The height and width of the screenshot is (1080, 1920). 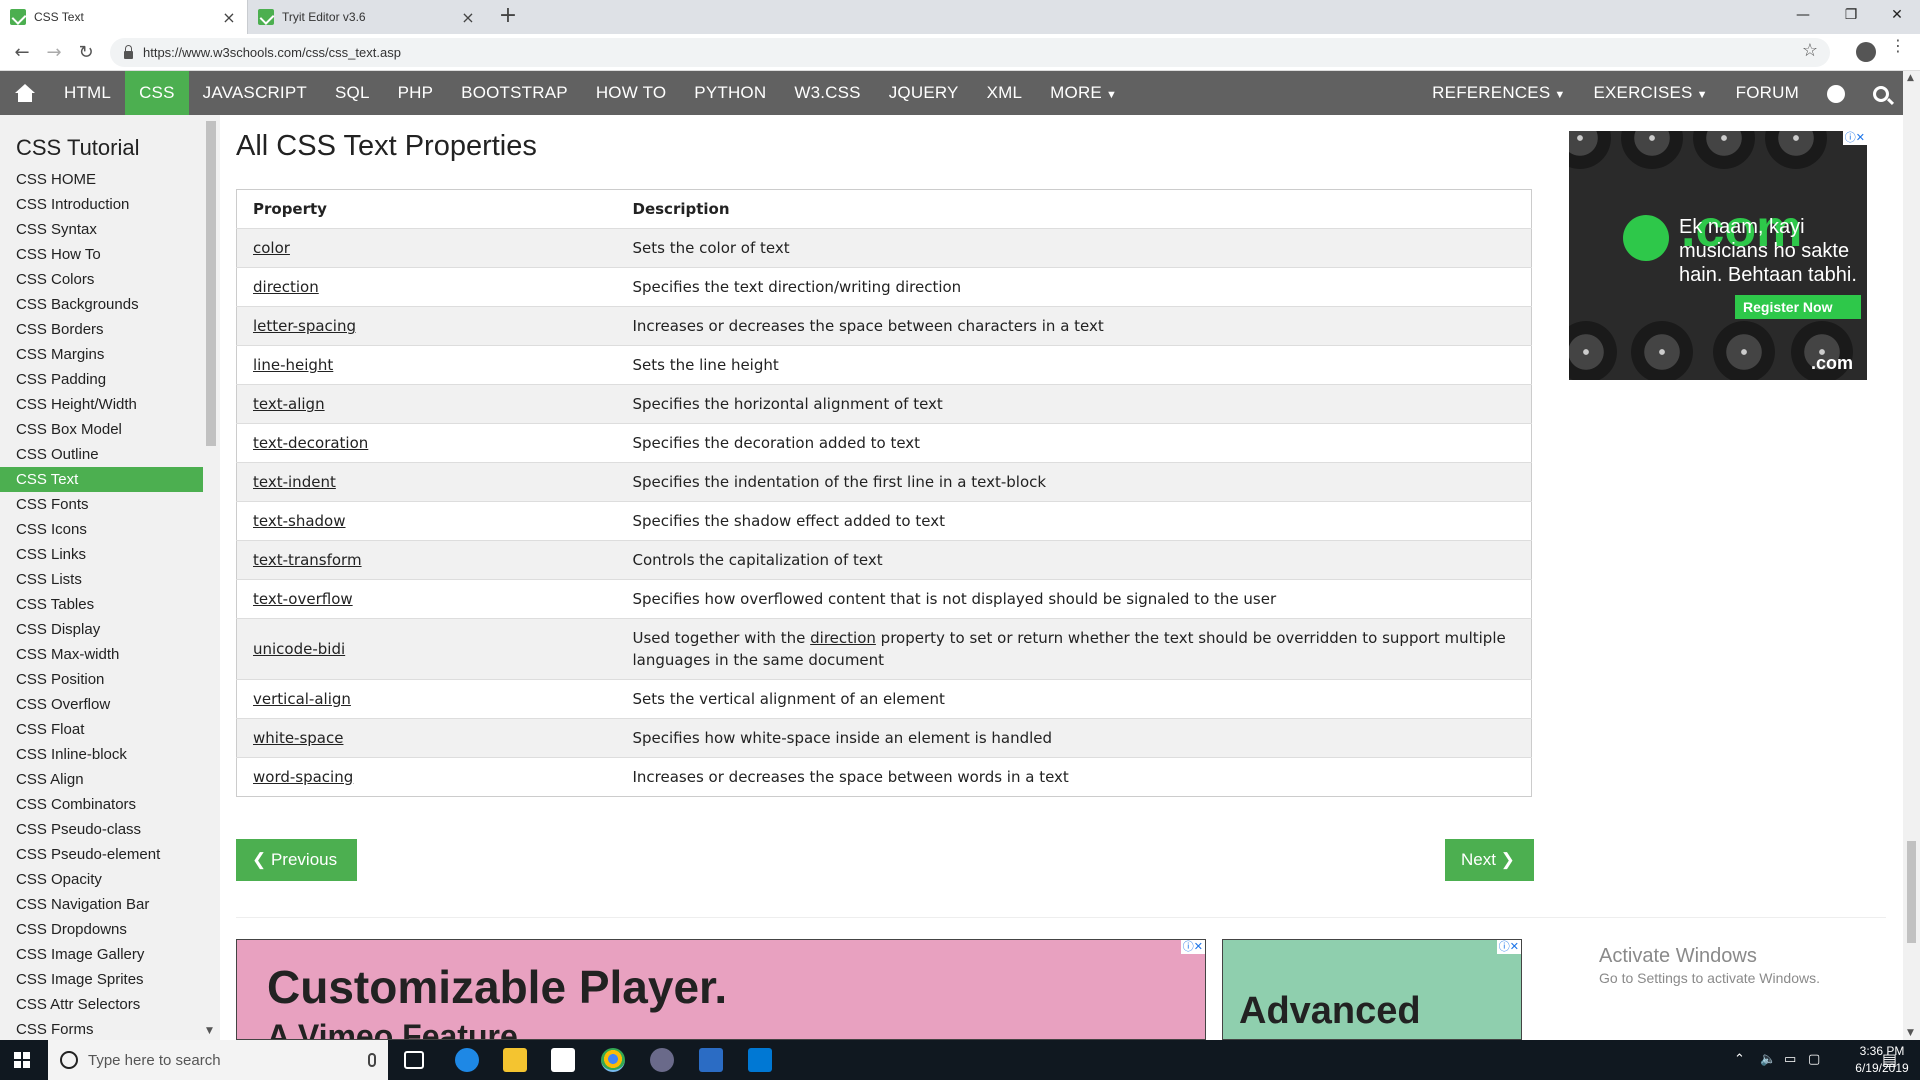 What do you see at coordinates (827, 93) in the screenshot?
I see `nav-w3css: W3.CSS` at bounding box center [827, 93].